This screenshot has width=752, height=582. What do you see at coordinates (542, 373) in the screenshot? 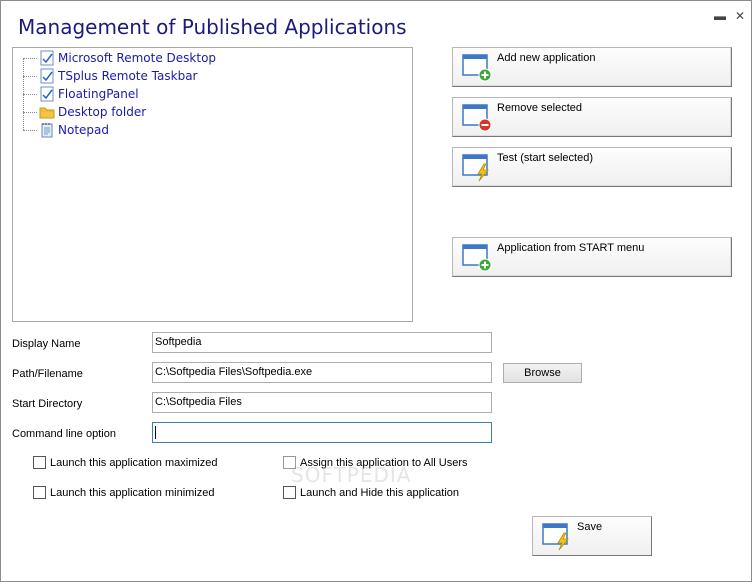
I see `browse-button: Browse` at bounding box center [542, 373].